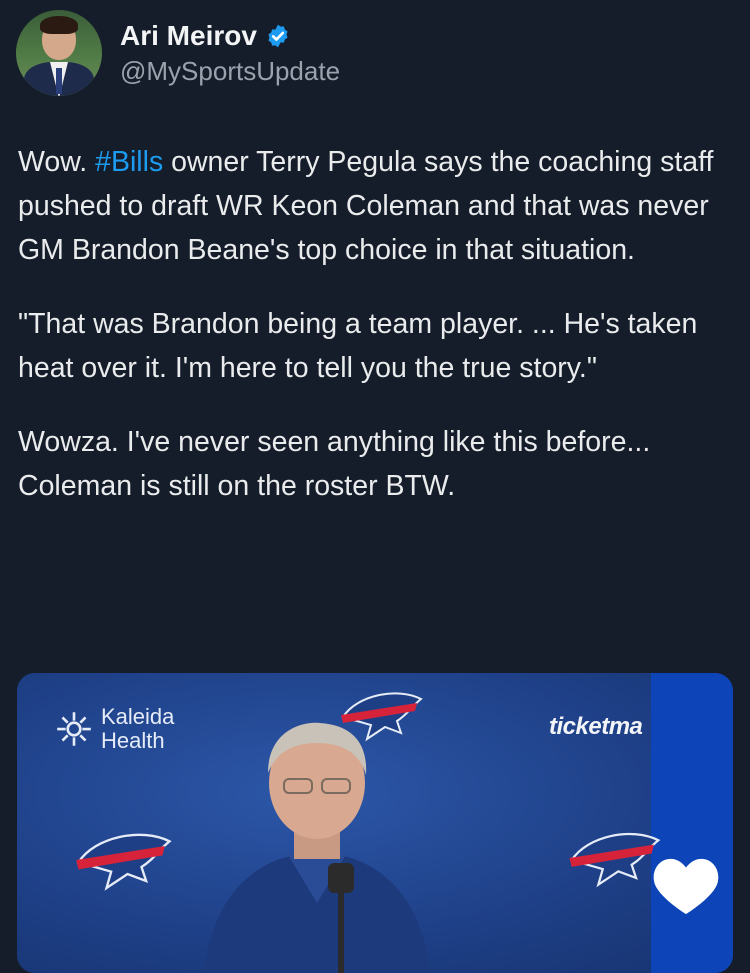  What do you see at coordinates (230, 71) in the screenshot?
I see `author-handle: @MySportsUpdate` at bounding box center [230, 71].